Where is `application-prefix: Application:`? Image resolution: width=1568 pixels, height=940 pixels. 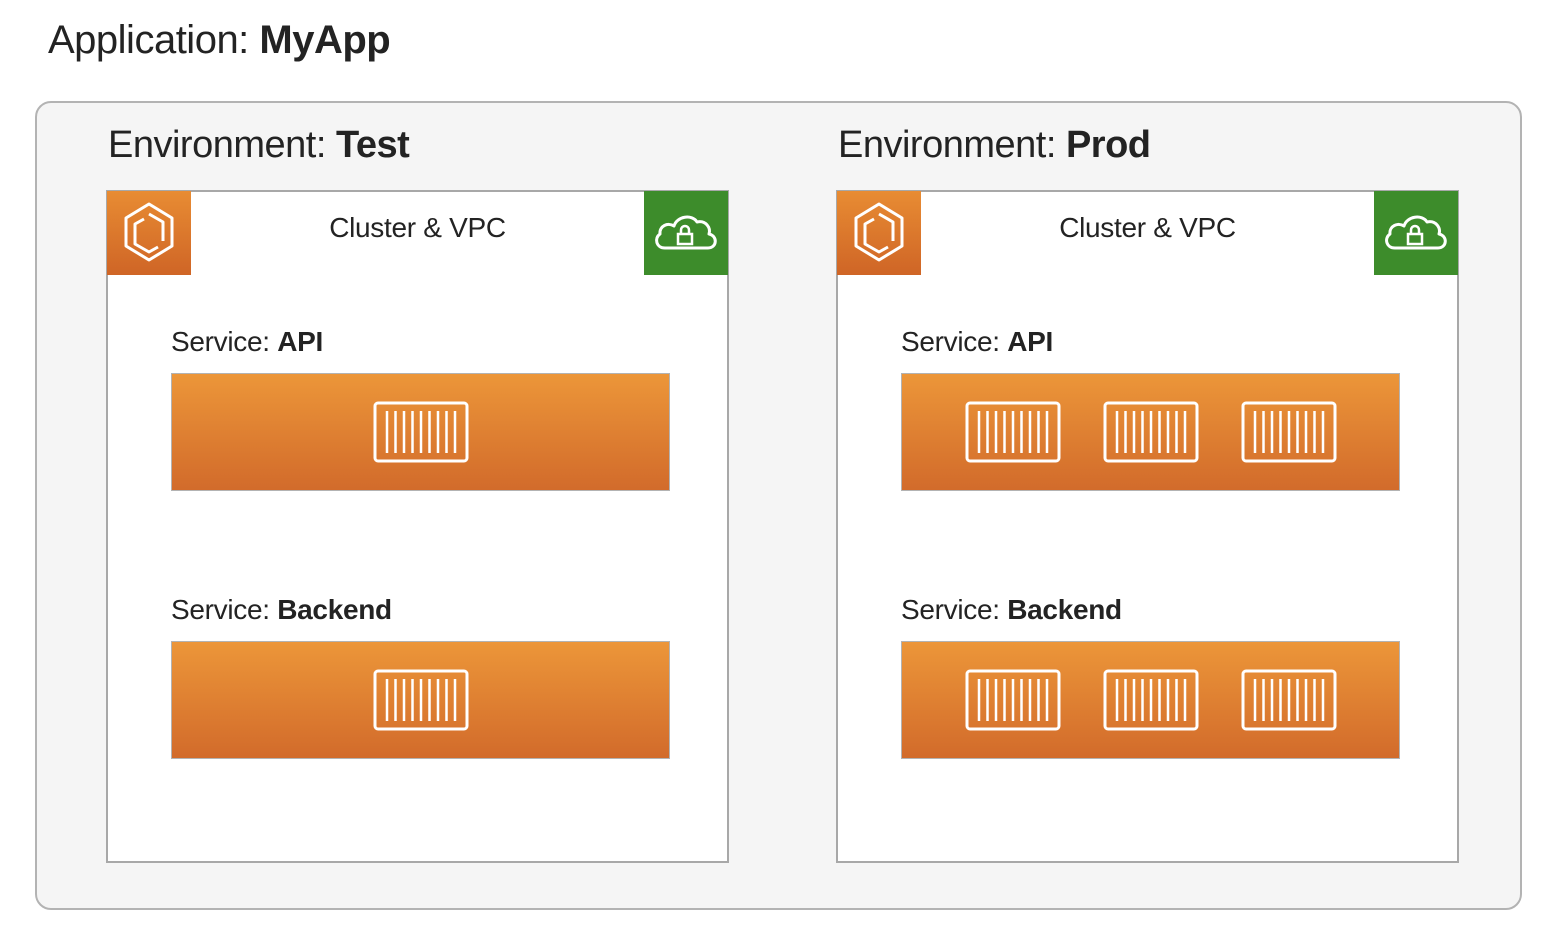 application-prefix: Application: is located at coordinates (154, 40).